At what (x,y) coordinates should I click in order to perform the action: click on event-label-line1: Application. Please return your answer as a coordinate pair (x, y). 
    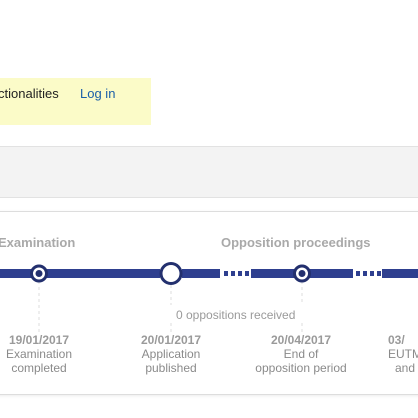
    Looking at the image, I should click on (171, 354).